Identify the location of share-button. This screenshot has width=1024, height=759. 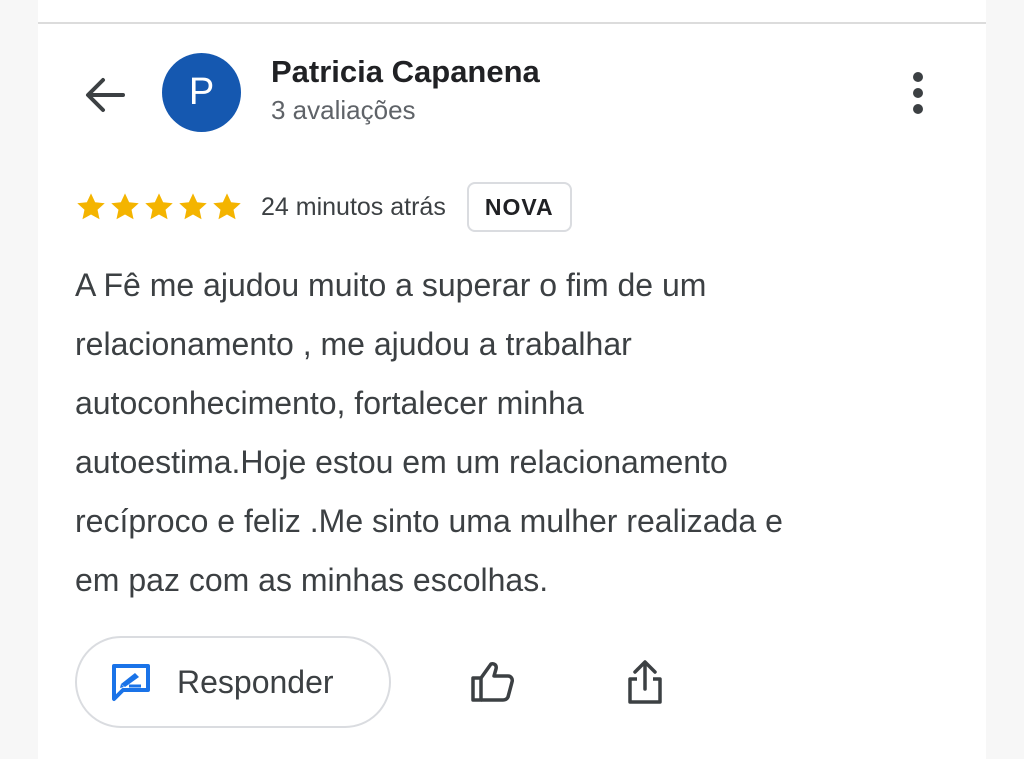
(645, 682).